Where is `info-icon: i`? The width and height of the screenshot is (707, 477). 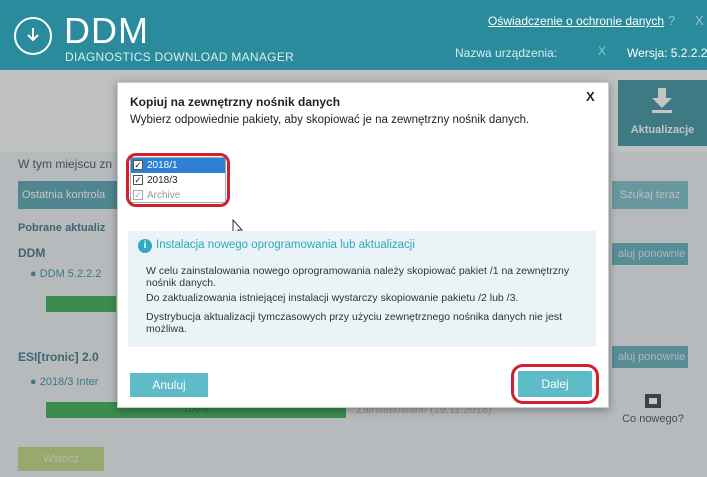 info-icon: i is located at coordinates (145, 246).